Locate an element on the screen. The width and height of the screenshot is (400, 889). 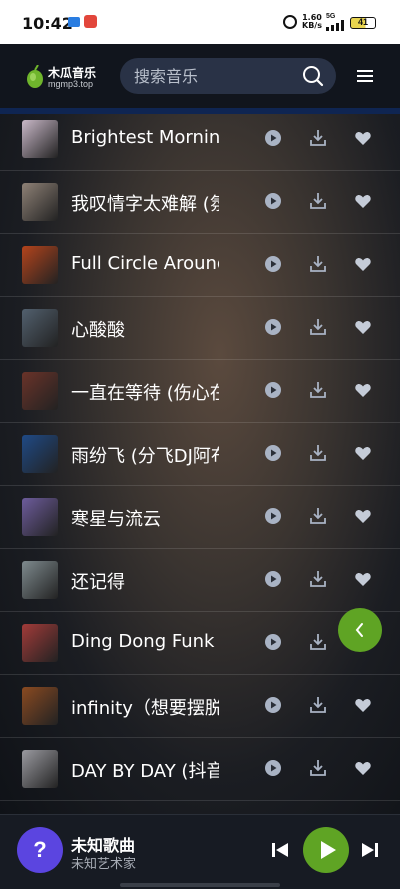
song-title: DAY BY DAY (抖音 is located at coordinates (145, 769).